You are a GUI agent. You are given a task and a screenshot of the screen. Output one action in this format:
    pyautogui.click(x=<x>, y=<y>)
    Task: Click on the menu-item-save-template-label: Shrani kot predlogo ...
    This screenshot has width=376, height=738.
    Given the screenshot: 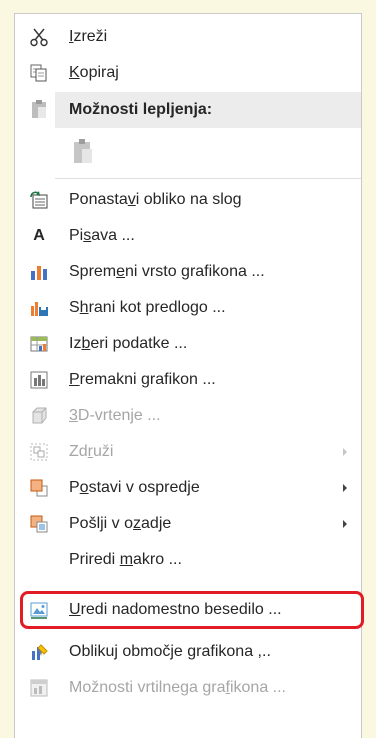 What is the action you would take?
    pyautogui.click(x=147, y=307)
    